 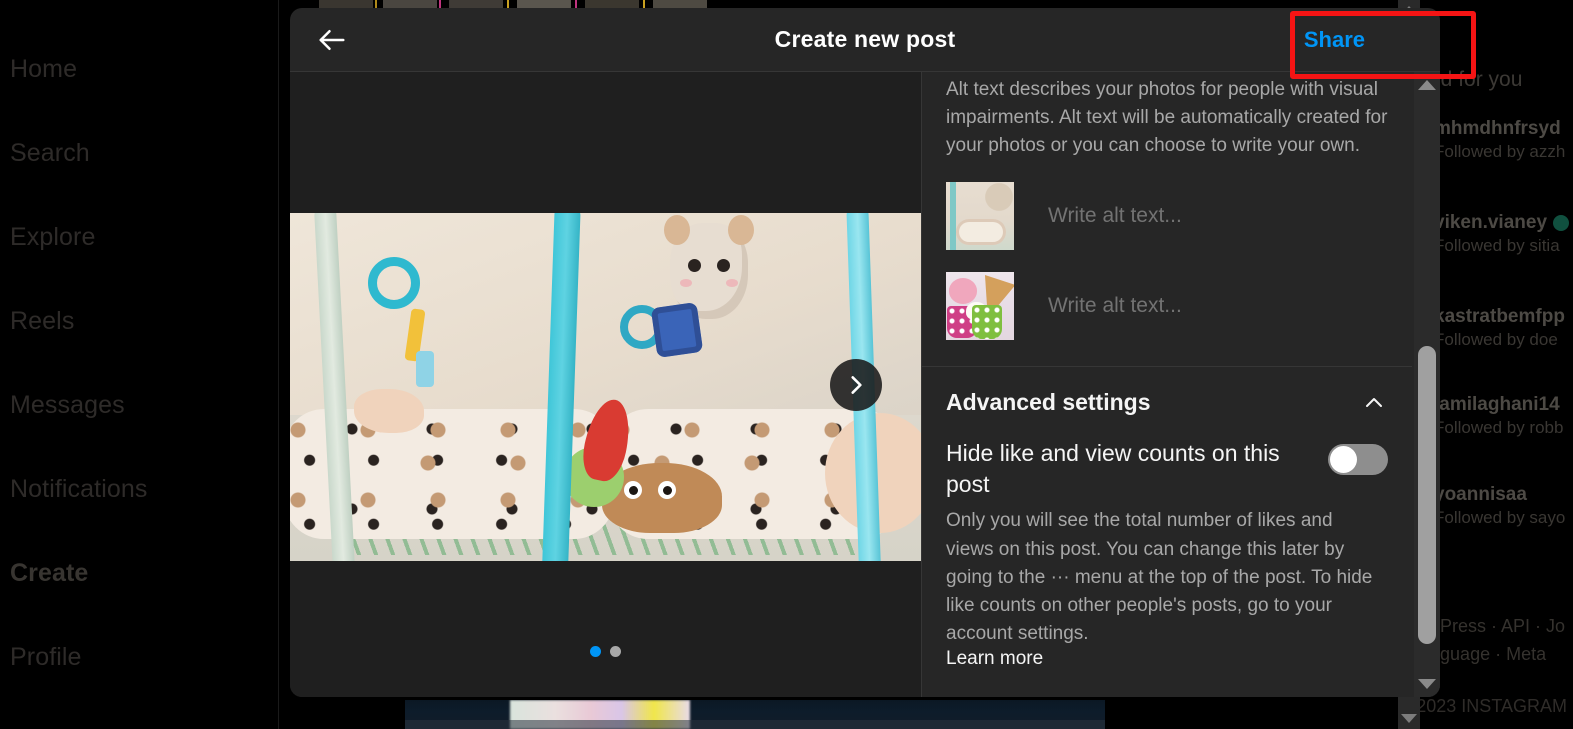 What do you see at coordinates (605, 651) in the screenshot?
I see `carousel-dots` at bounding box center [605, 651].